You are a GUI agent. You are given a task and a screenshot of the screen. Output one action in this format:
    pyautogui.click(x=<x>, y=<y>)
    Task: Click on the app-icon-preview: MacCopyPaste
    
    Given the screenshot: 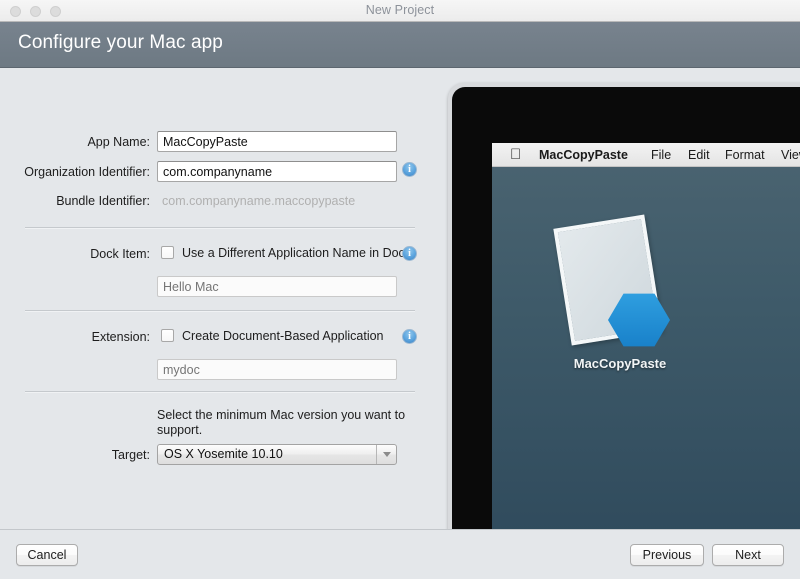 What is the action you would take?
    pyautogui.click(x=620, y=300)
    